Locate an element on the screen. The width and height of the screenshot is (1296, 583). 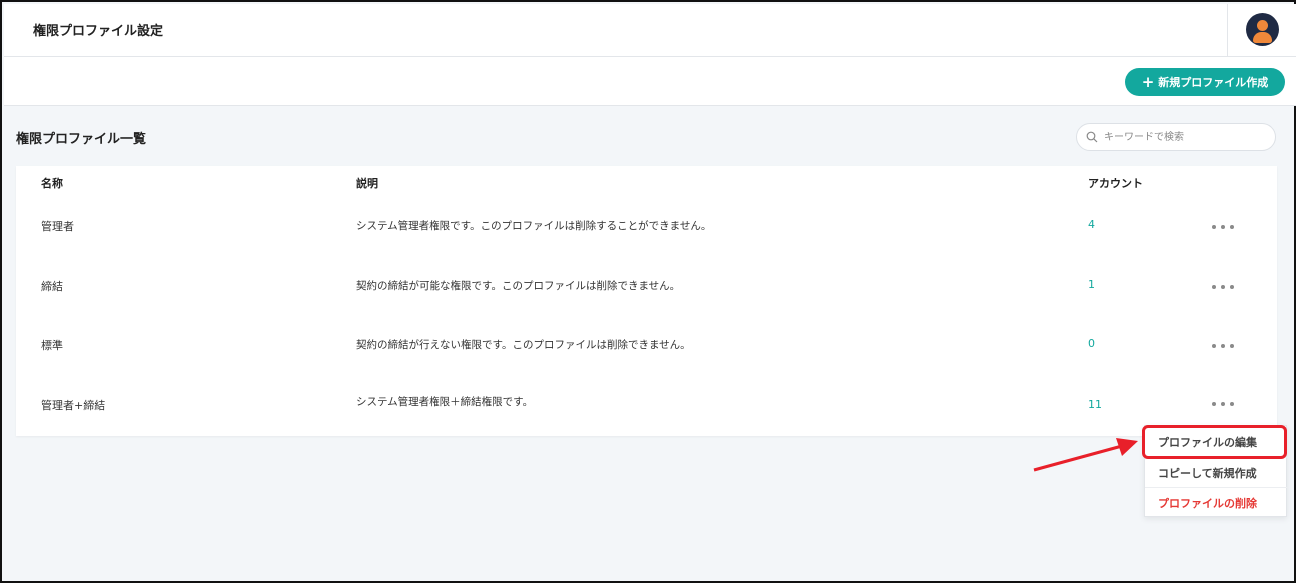
row-name: 標準 is located at coordinates (52, 345).